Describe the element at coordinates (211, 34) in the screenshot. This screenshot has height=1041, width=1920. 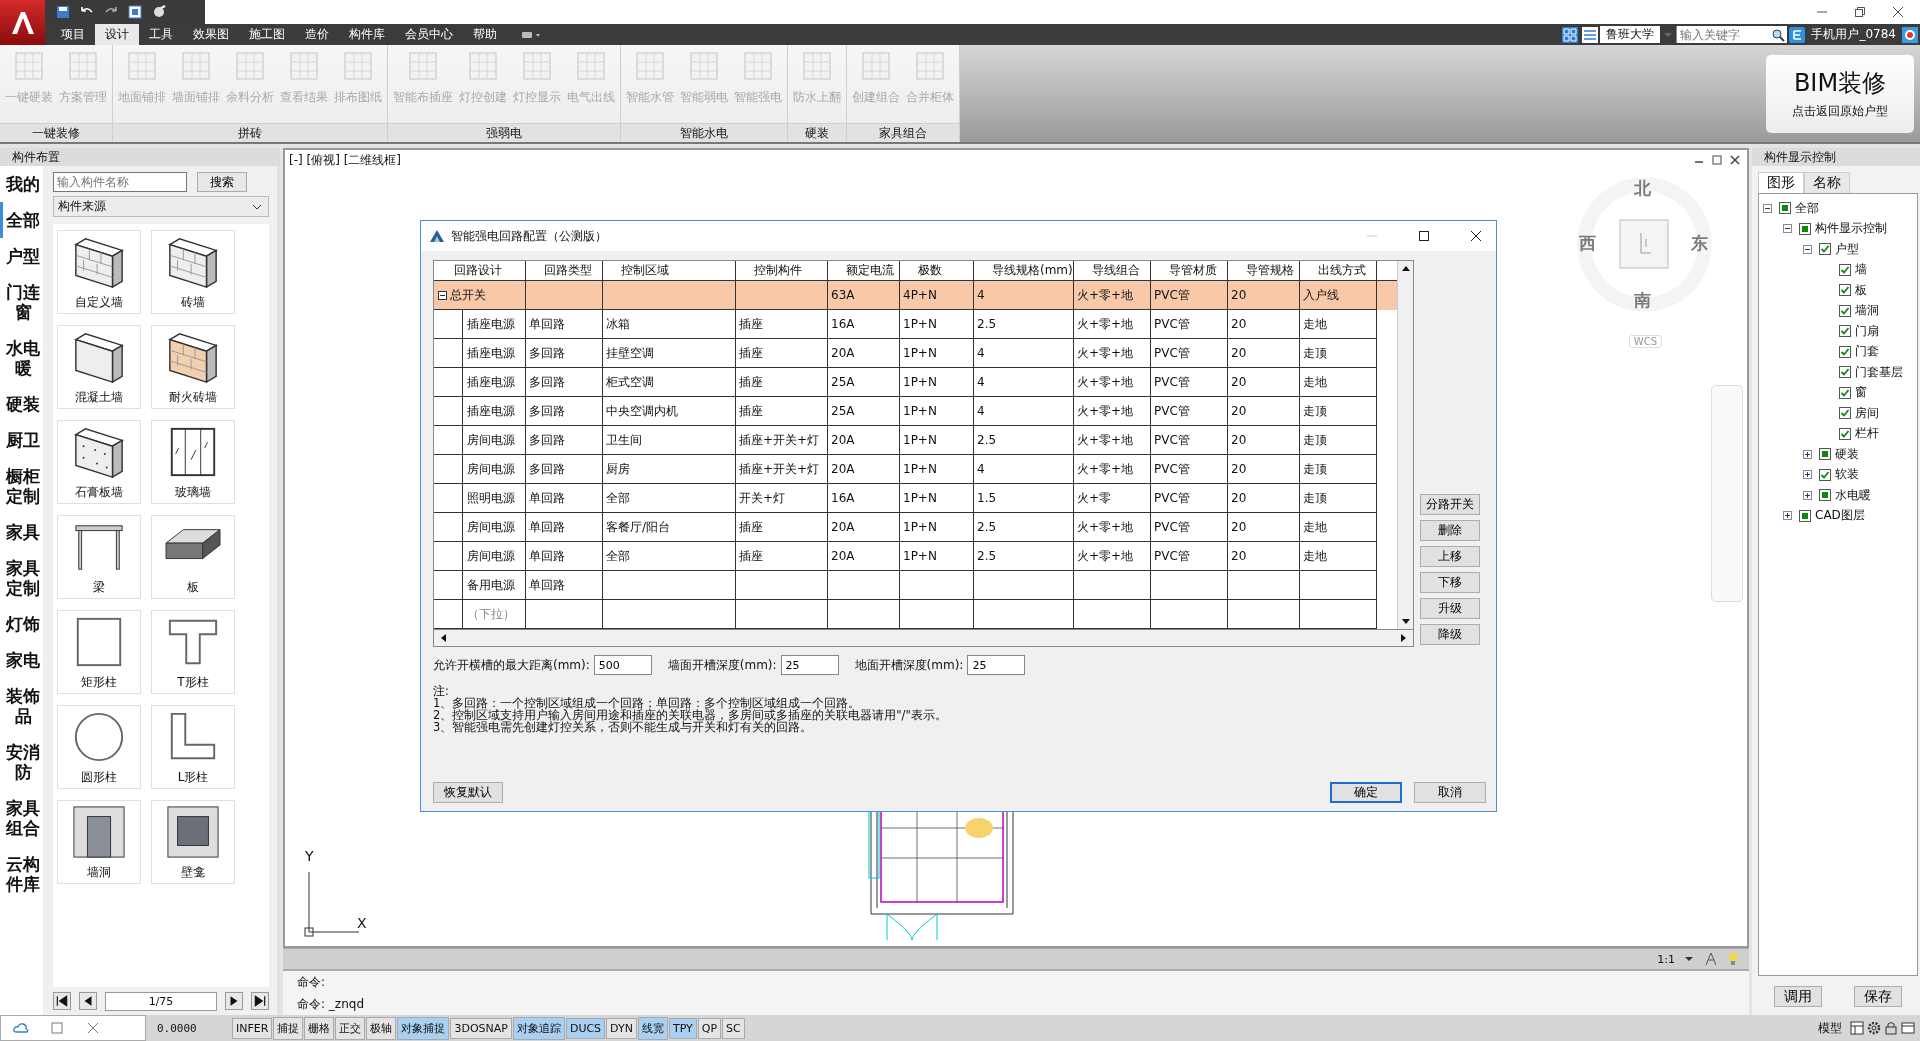
I see `menu-tab: 效果图` at that location.